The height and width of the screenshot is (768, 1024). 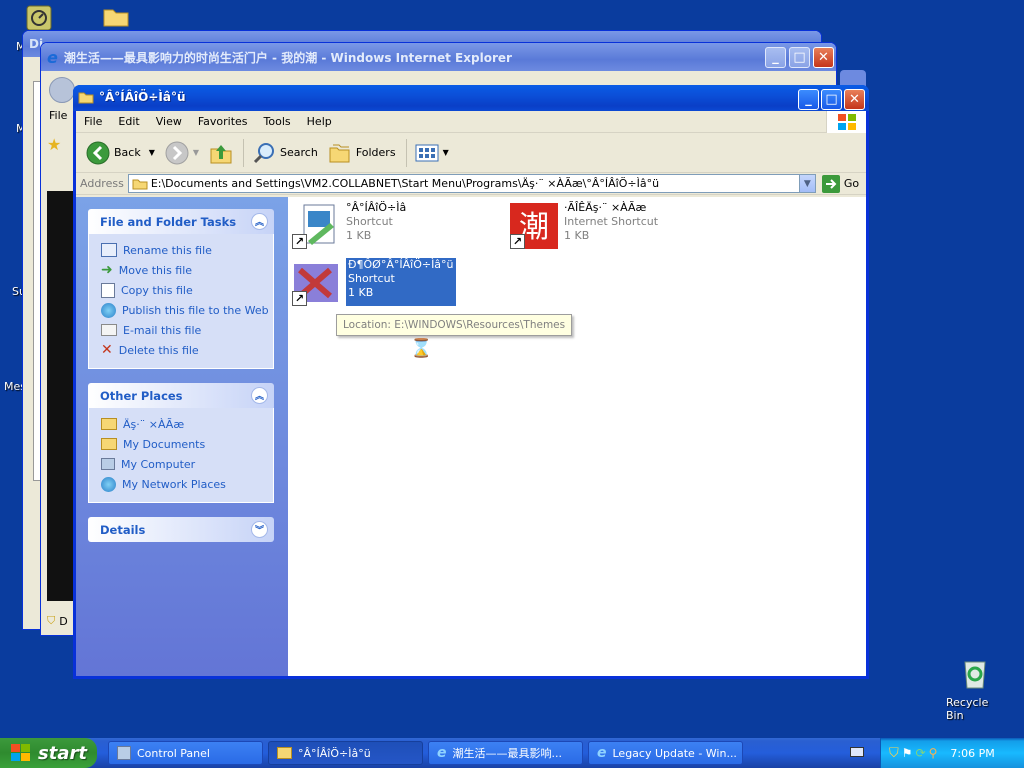 I want to click on ie-maximize-button: □, so click(x=799, y=57).